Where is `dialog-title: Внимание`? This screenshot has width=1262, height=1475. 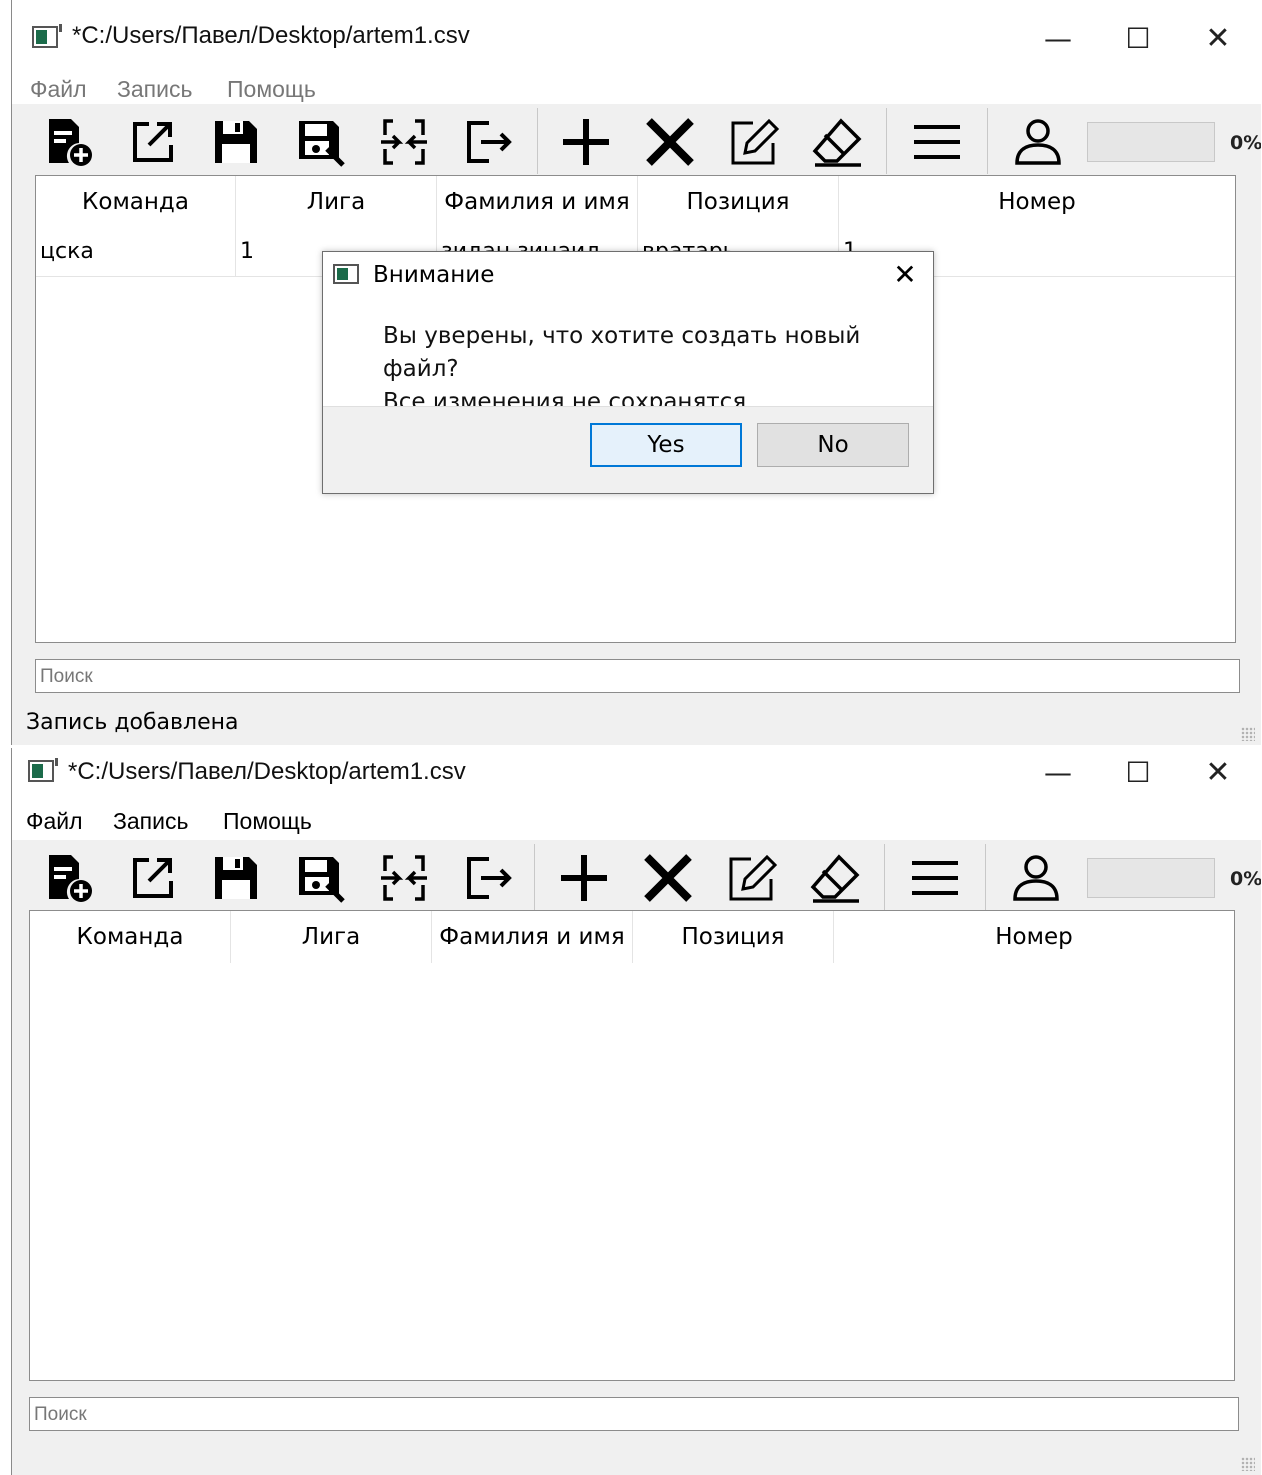 dialog-title: Внимание is located at coordinates (434, 275).